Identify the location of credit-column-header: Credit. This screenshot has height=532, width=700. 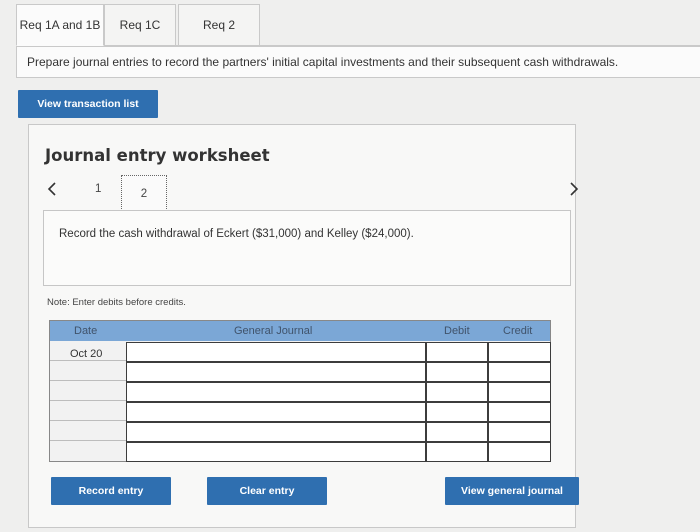
(518, 331).